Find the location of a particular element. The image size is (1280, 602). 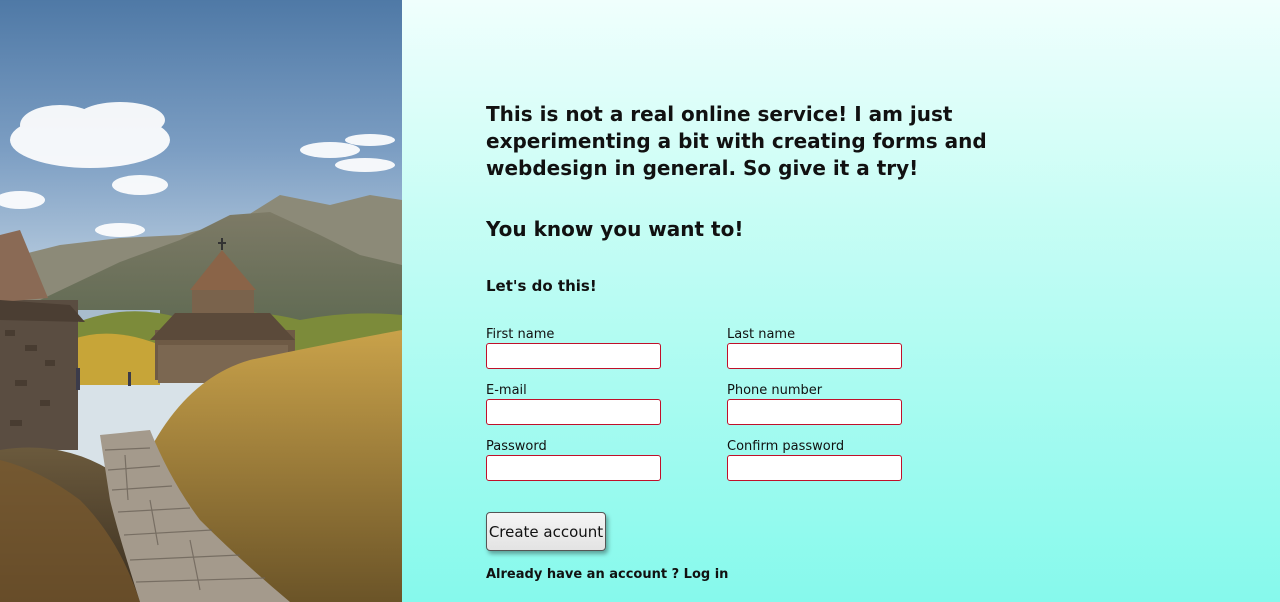

password-label: Password is located at coordinates (516, 446).